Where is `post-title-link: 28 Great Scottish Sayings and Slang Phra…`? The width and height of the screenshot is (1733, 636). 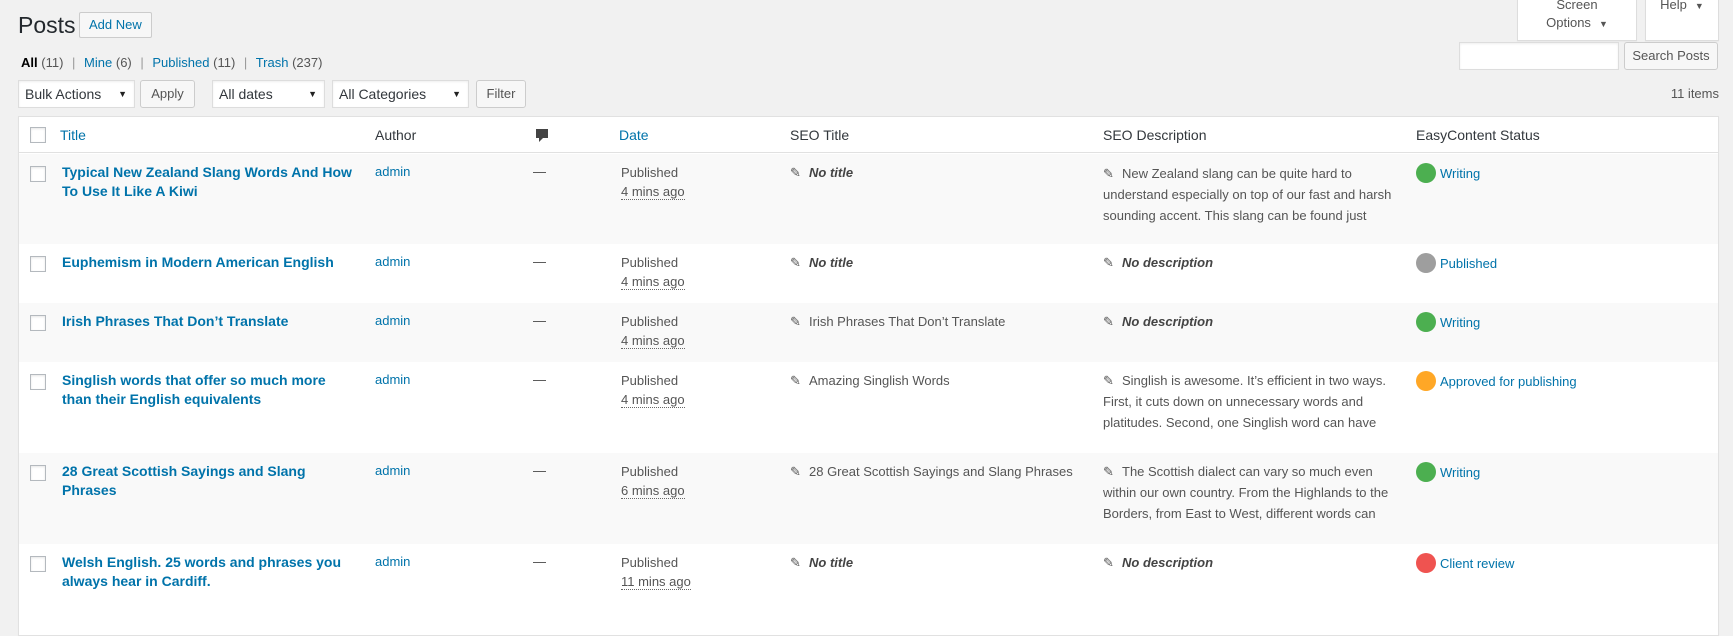 post-title-link: 28 Great Scottish Sayings and Slang Phra… is located at coordinates (207, 481).